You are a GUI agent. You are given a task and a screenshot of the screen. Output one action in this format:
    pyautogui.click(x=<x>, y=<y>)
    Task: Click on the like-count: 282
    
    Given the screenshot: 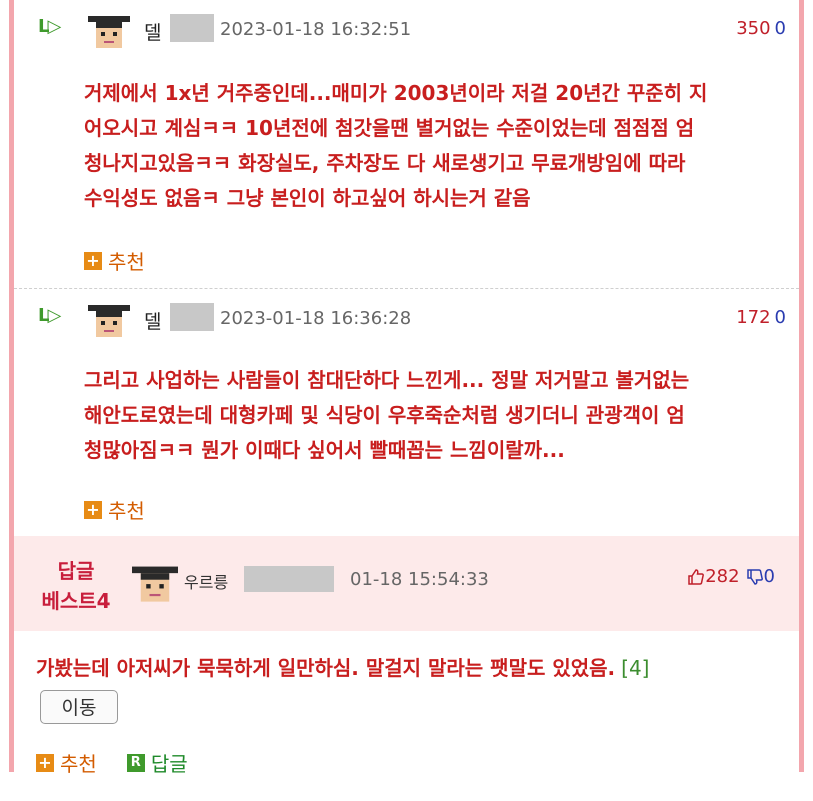 What is the action you would take?
    pyautogui.click(x=722, y=576)
    